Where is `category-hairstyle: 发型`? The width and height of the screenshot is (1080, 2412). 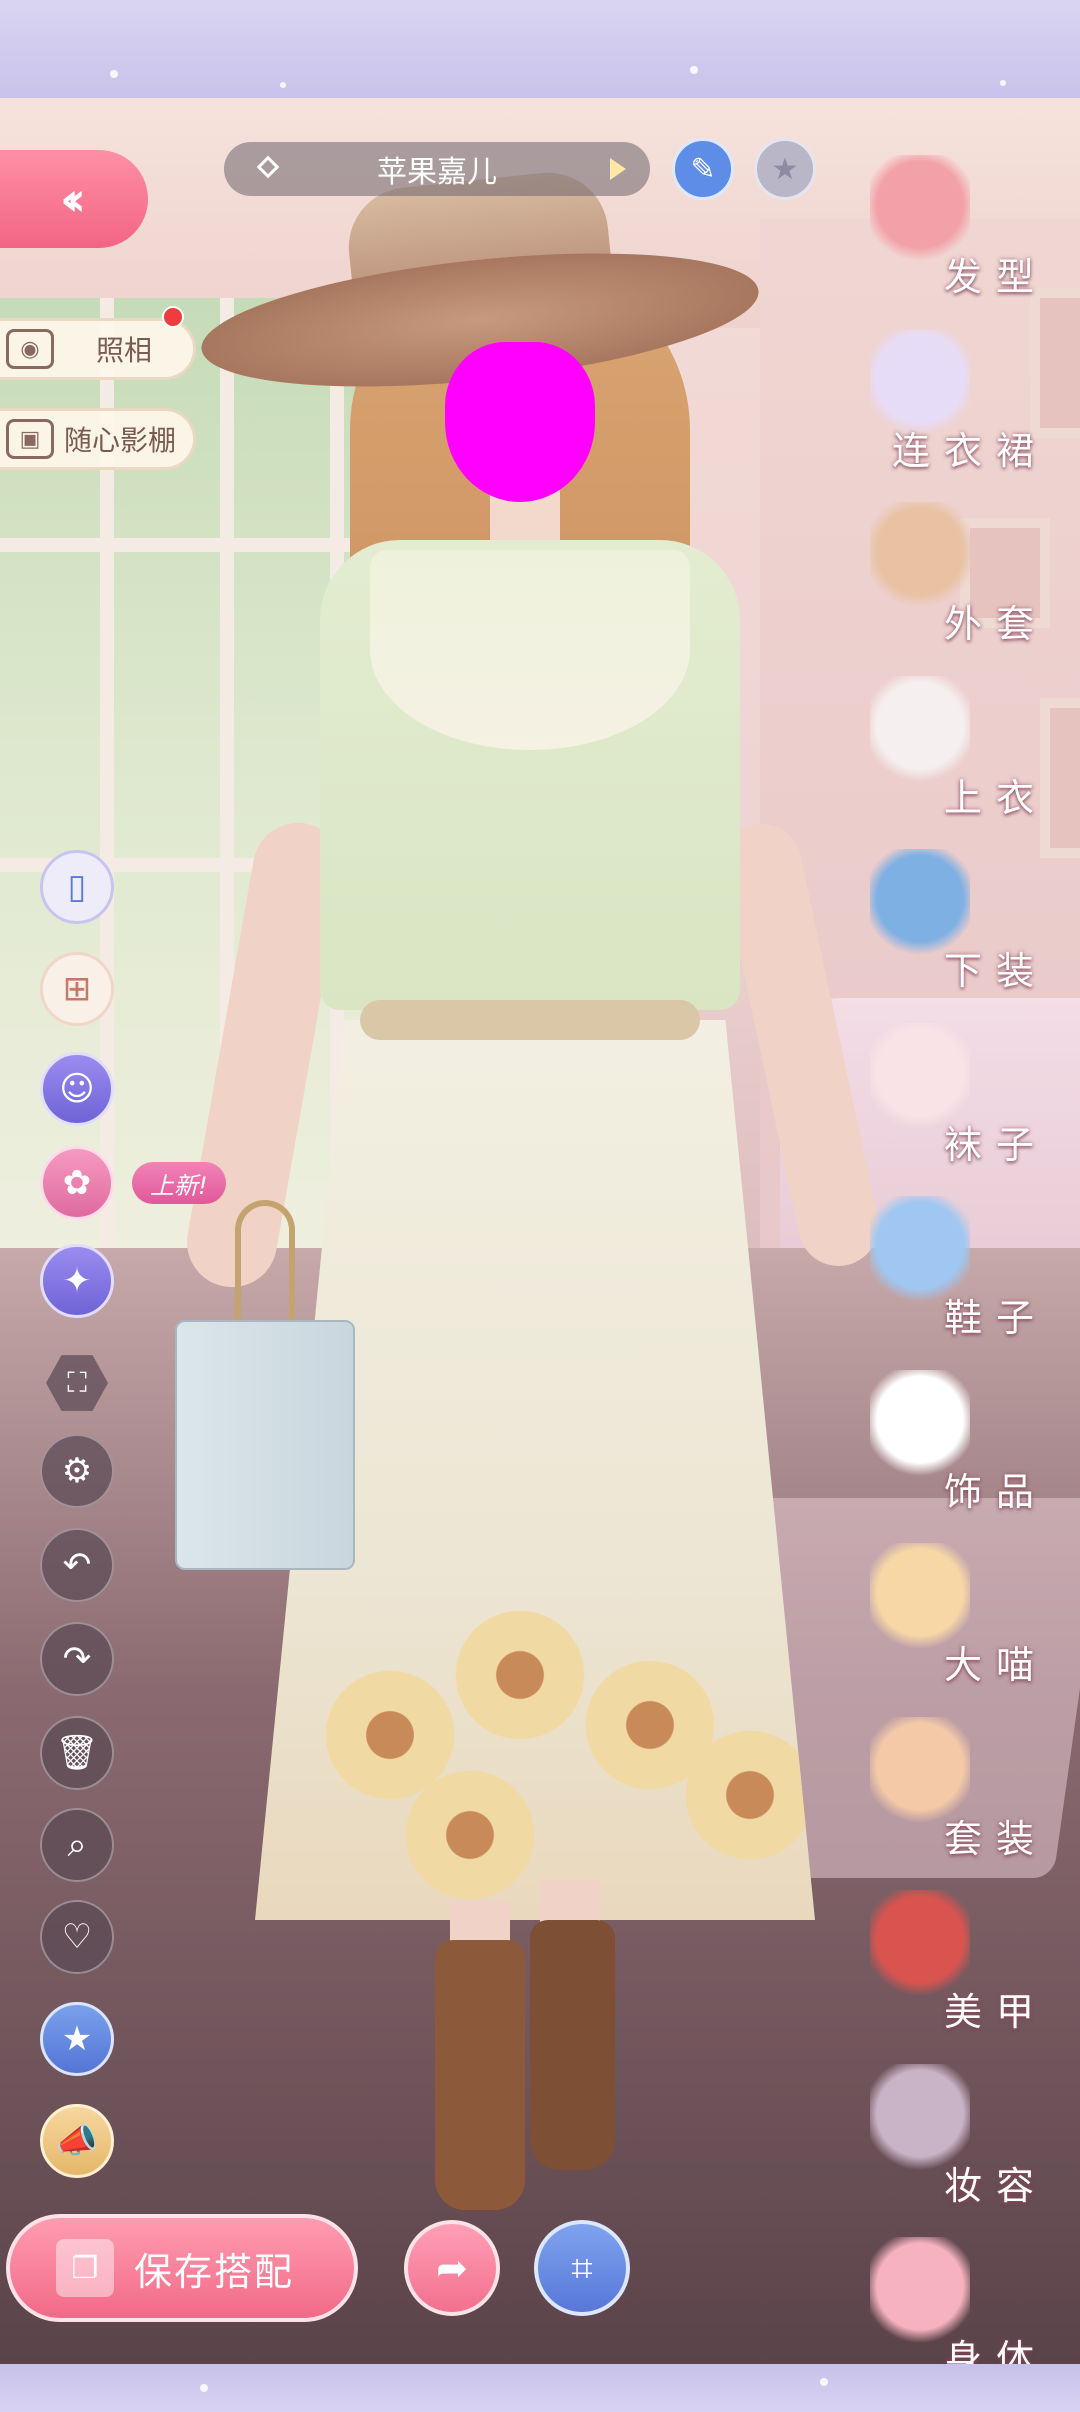
category-hairstyle: 发型 is located at coordinates (967, 240).